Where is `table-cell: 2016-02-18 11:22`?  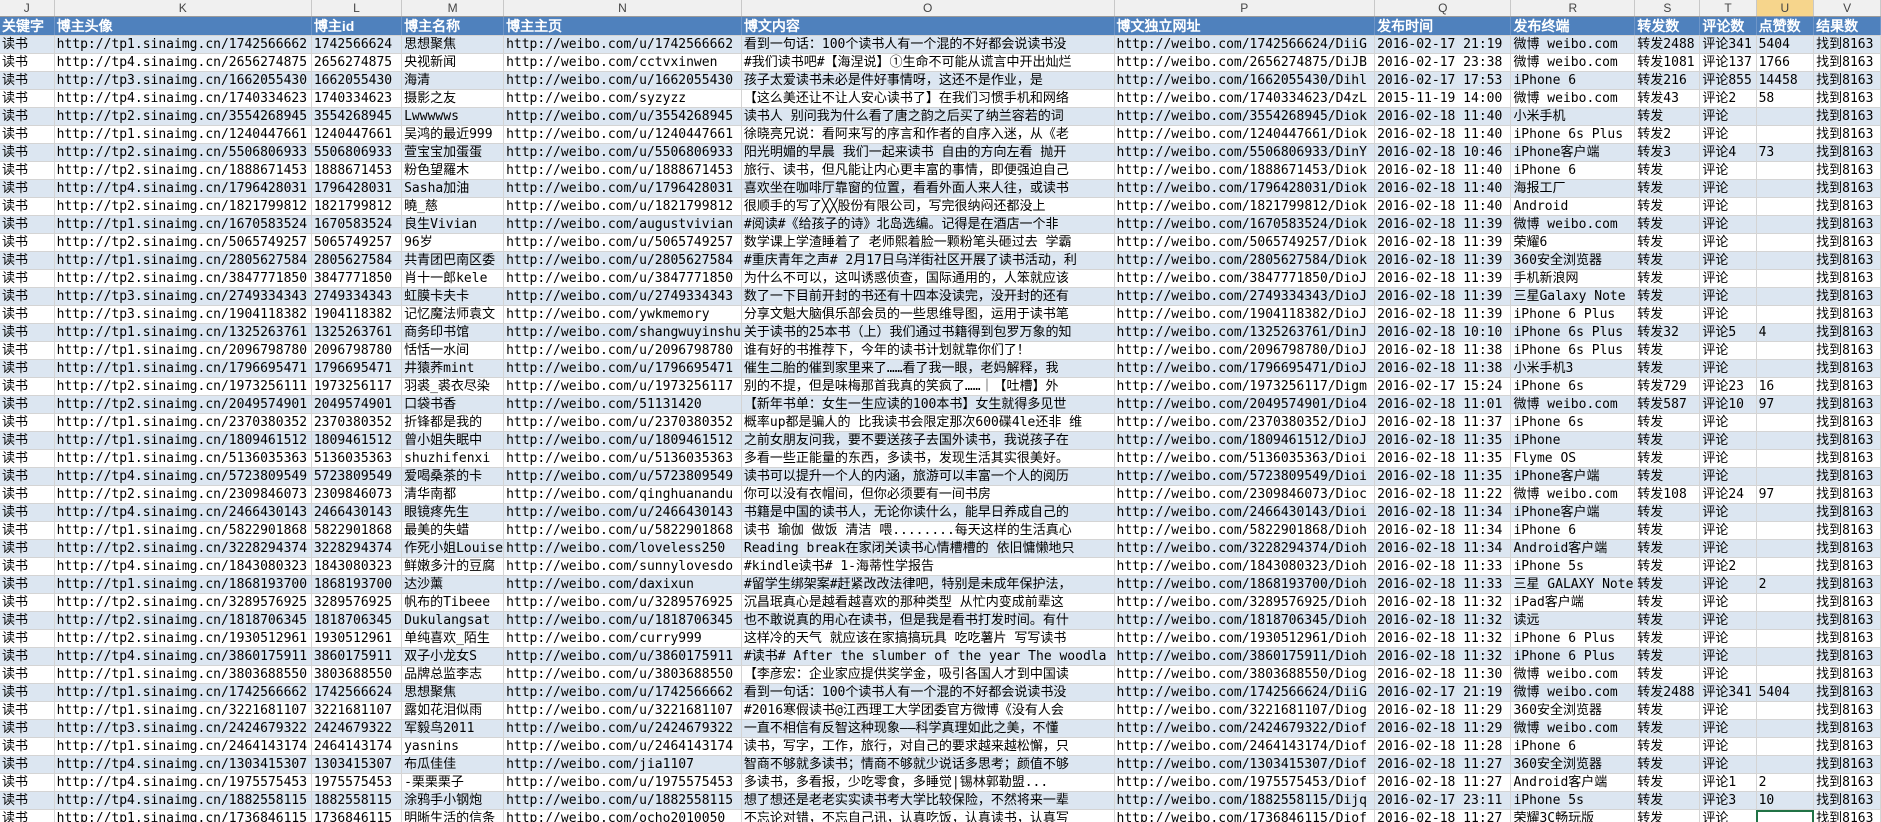
table-cell: 2016-02-18 11:22 is located at coordinates (1443, 494).